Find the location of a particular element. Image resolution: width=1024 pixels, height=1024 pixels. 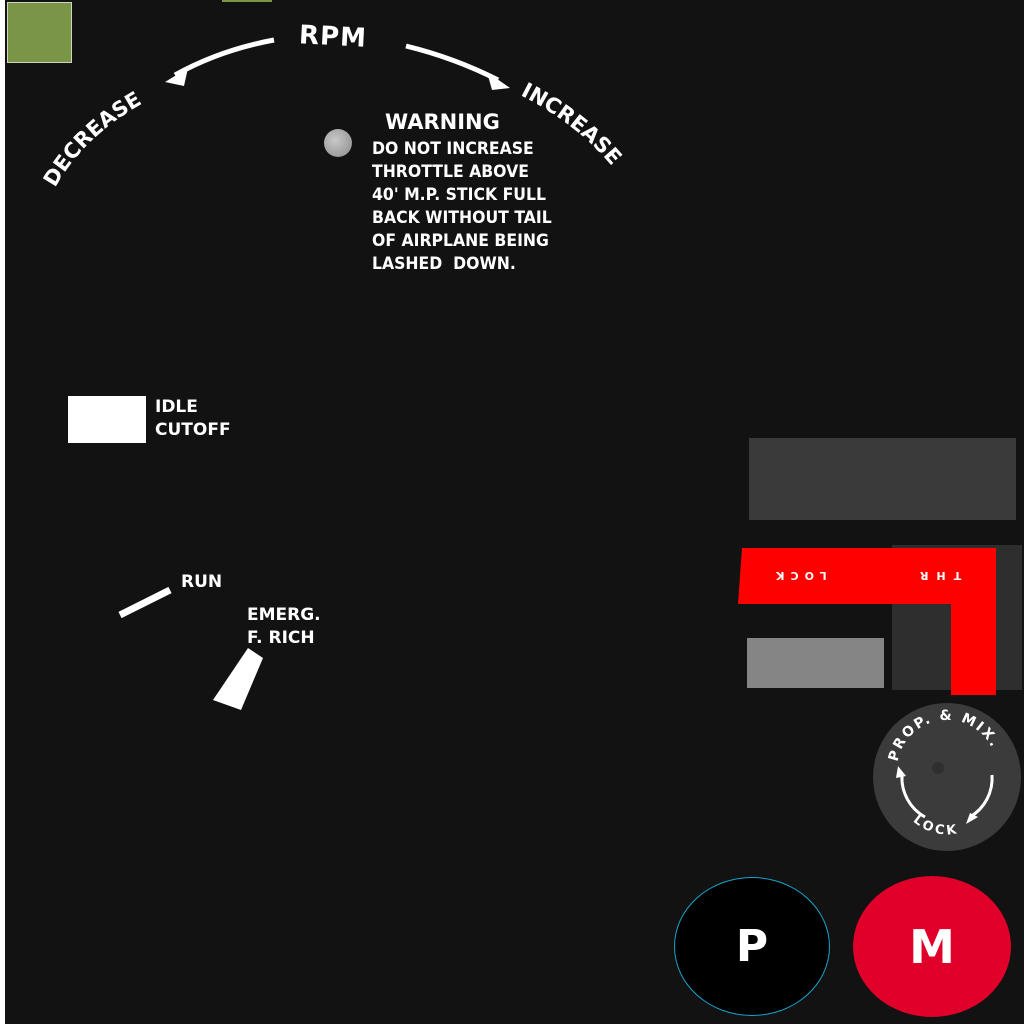

dark-grey-block is located at coordinates (882, 479).